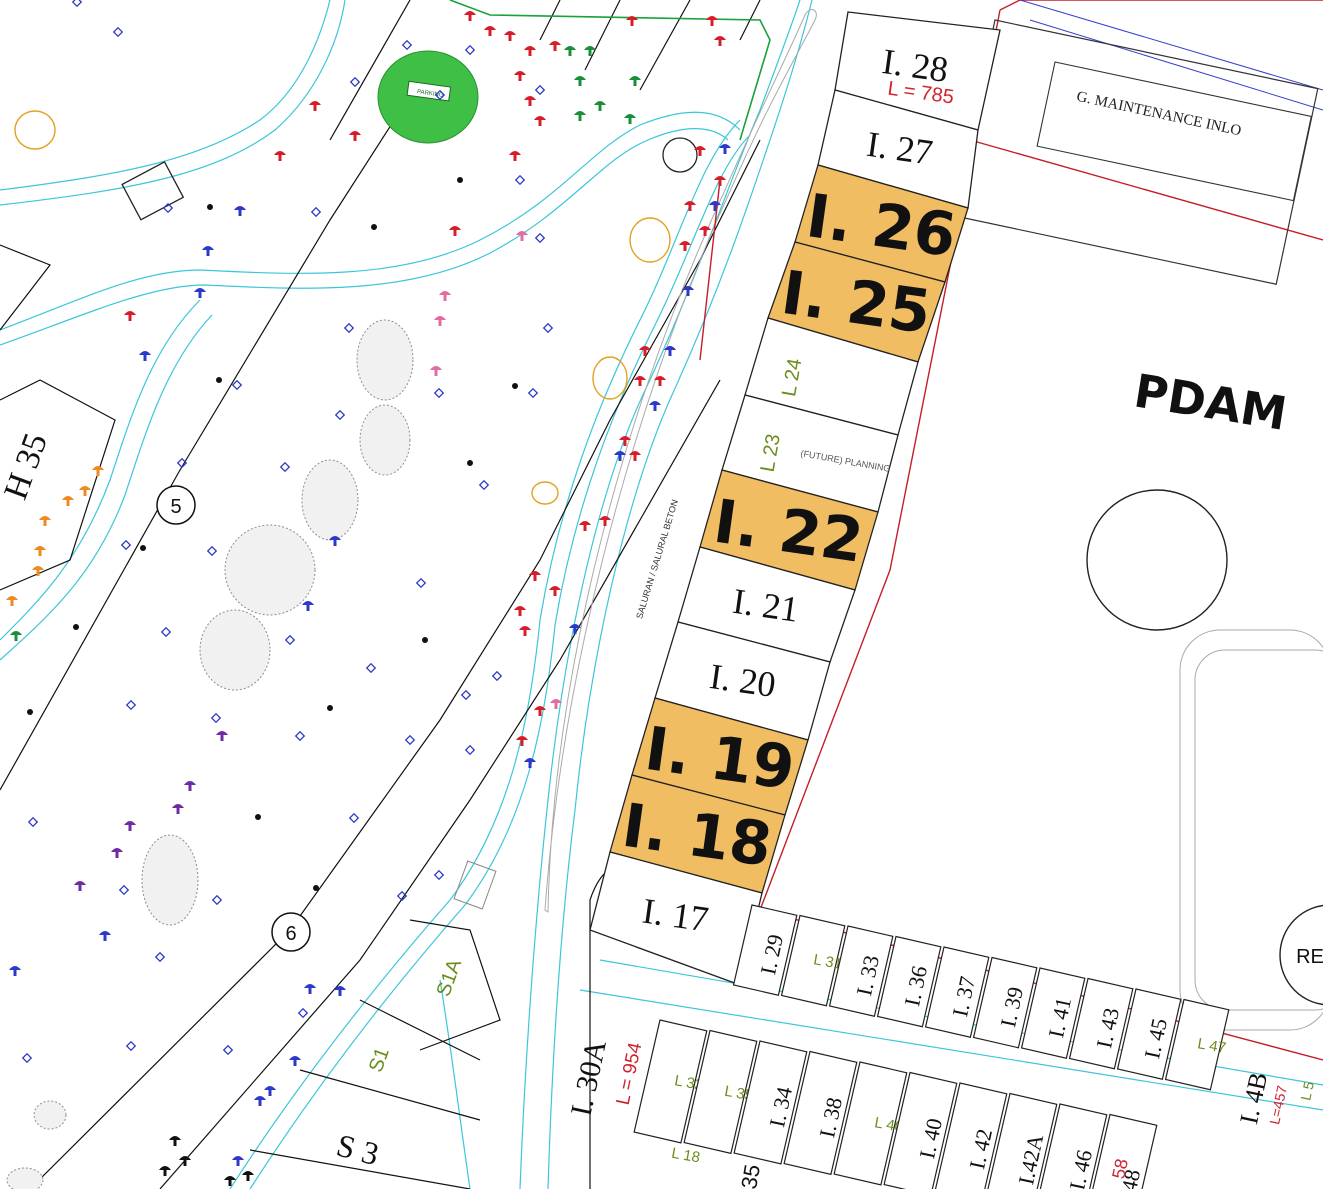  I want to click on re-label: RE, so click(1309, 957).